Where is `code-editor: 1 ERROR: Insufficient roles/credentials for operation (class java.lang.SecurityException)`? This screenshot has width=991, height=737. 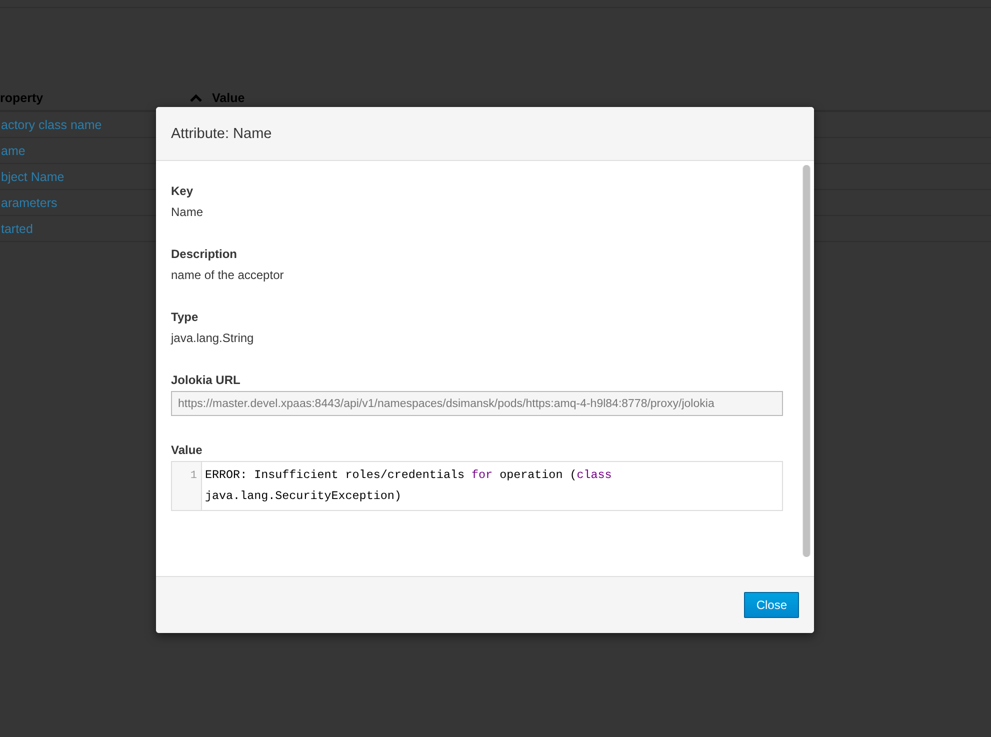
code-editor: 1 ERROR: Insufficient roles/credentials for operation (class java.lang.SecurityException) is located at coordinates (477, 486).